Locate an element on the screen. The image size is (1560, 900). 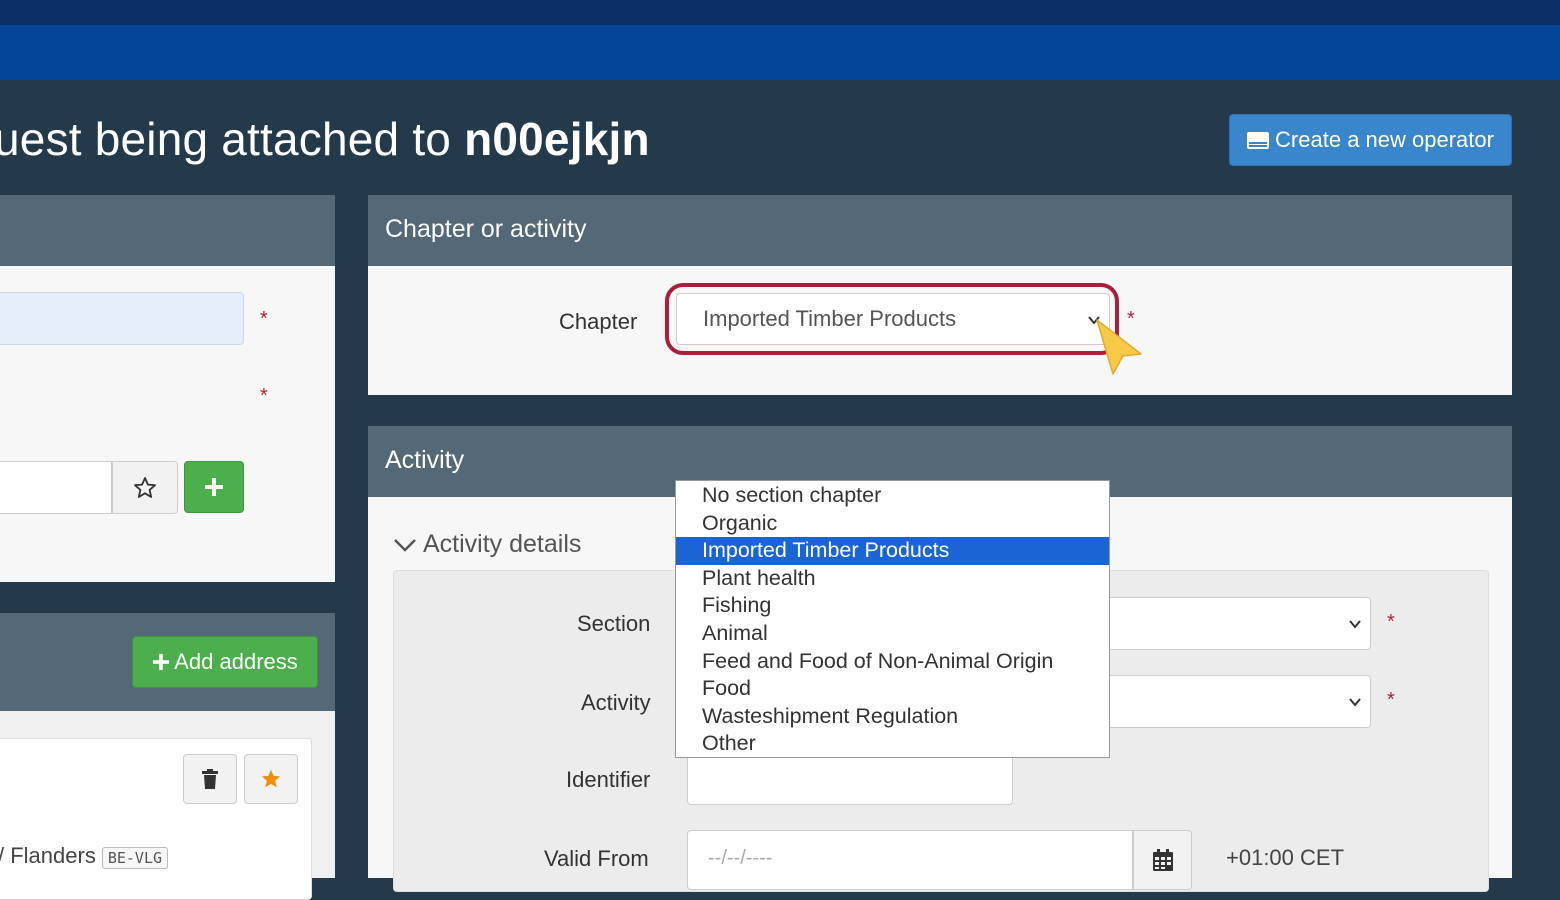
mouse-cursor-icon is located at coordinates (1119, 347).